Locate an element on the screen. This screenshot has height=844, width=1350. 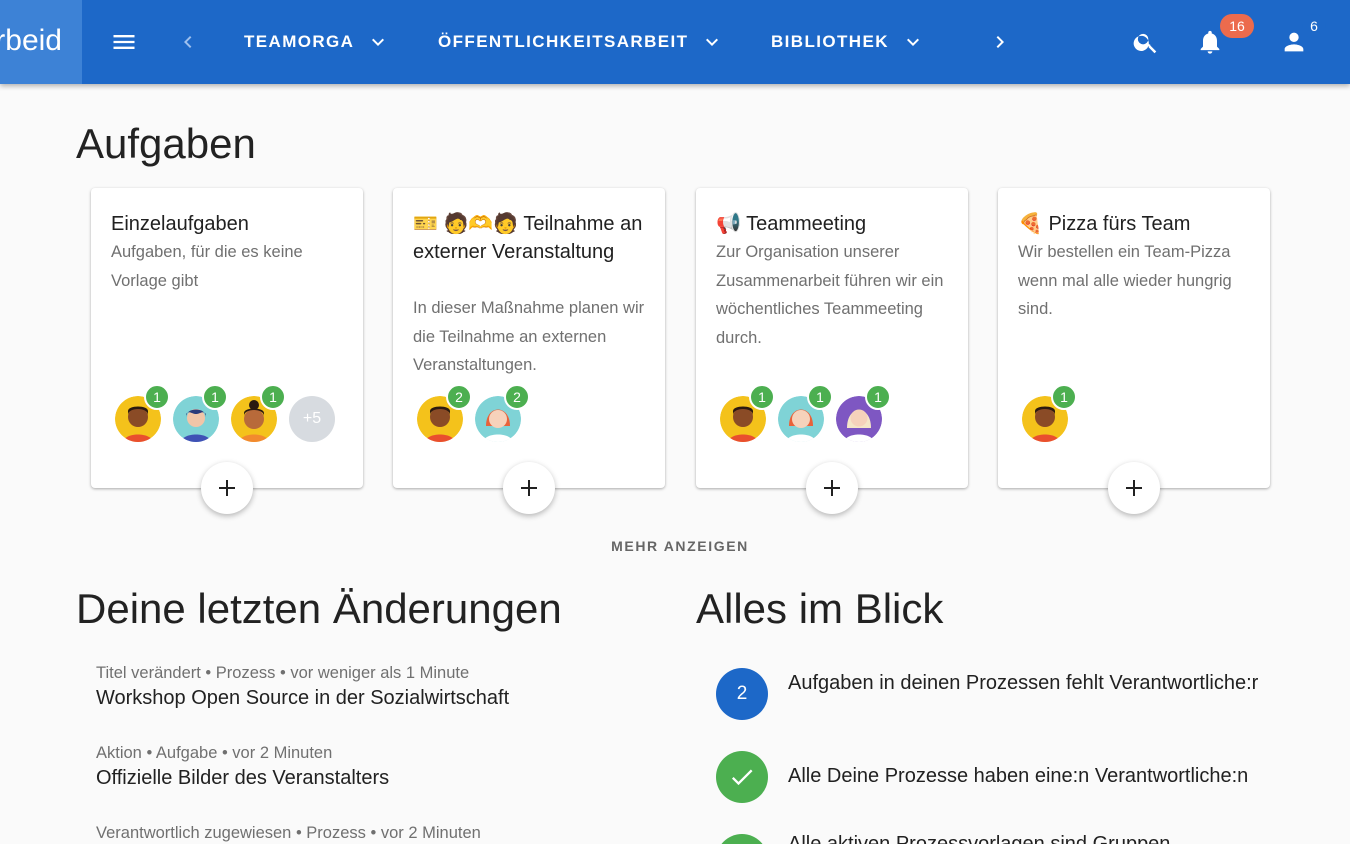
status-count-circle: 2 is located at coordinates (742, 694).